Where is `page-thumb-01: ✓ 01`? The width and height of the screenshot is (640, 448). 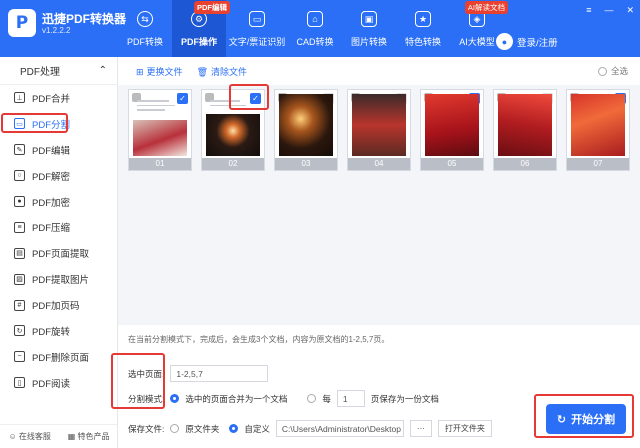
page-thumb-01: ✓ 01 is located at coordinates (160, 130).